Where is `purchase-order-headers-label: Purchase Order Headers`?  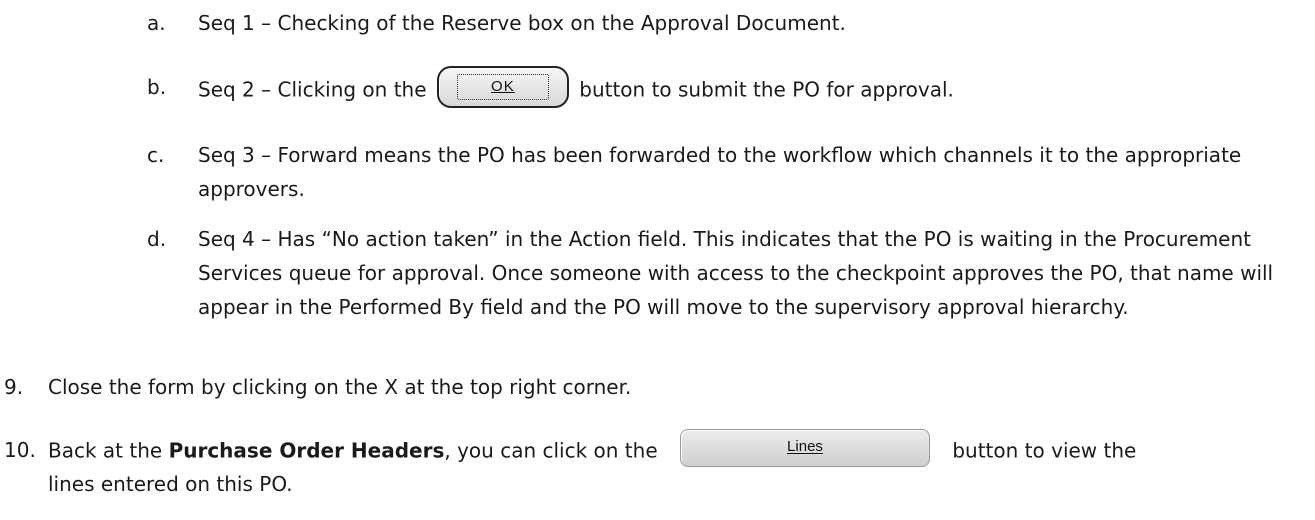 purchase-order-headers-label: Purchase Order Headers is located at coordinates (306, 450).